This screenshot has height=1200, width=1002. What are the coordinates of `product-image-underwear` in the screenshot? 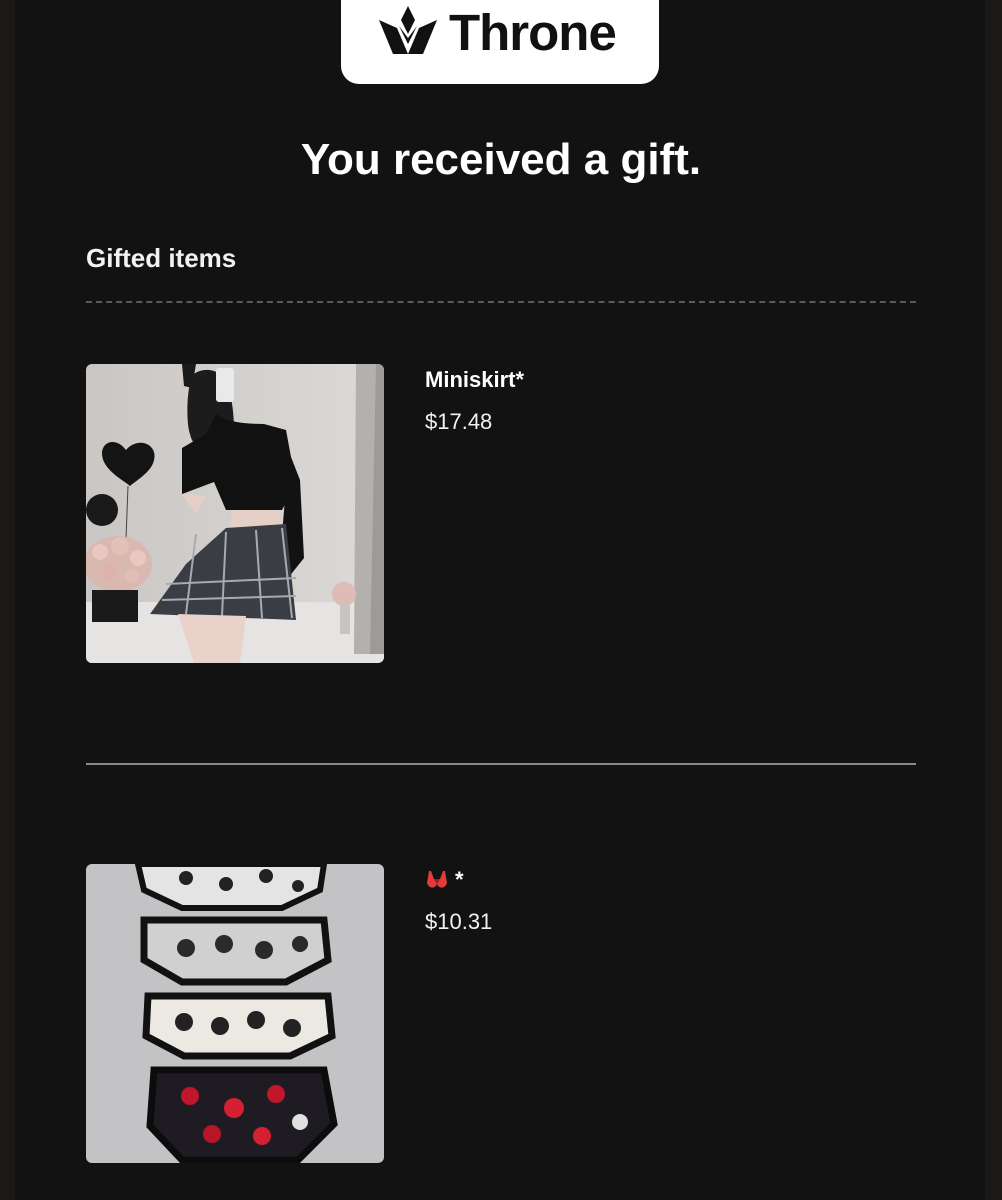 It's located at (235, 1013).